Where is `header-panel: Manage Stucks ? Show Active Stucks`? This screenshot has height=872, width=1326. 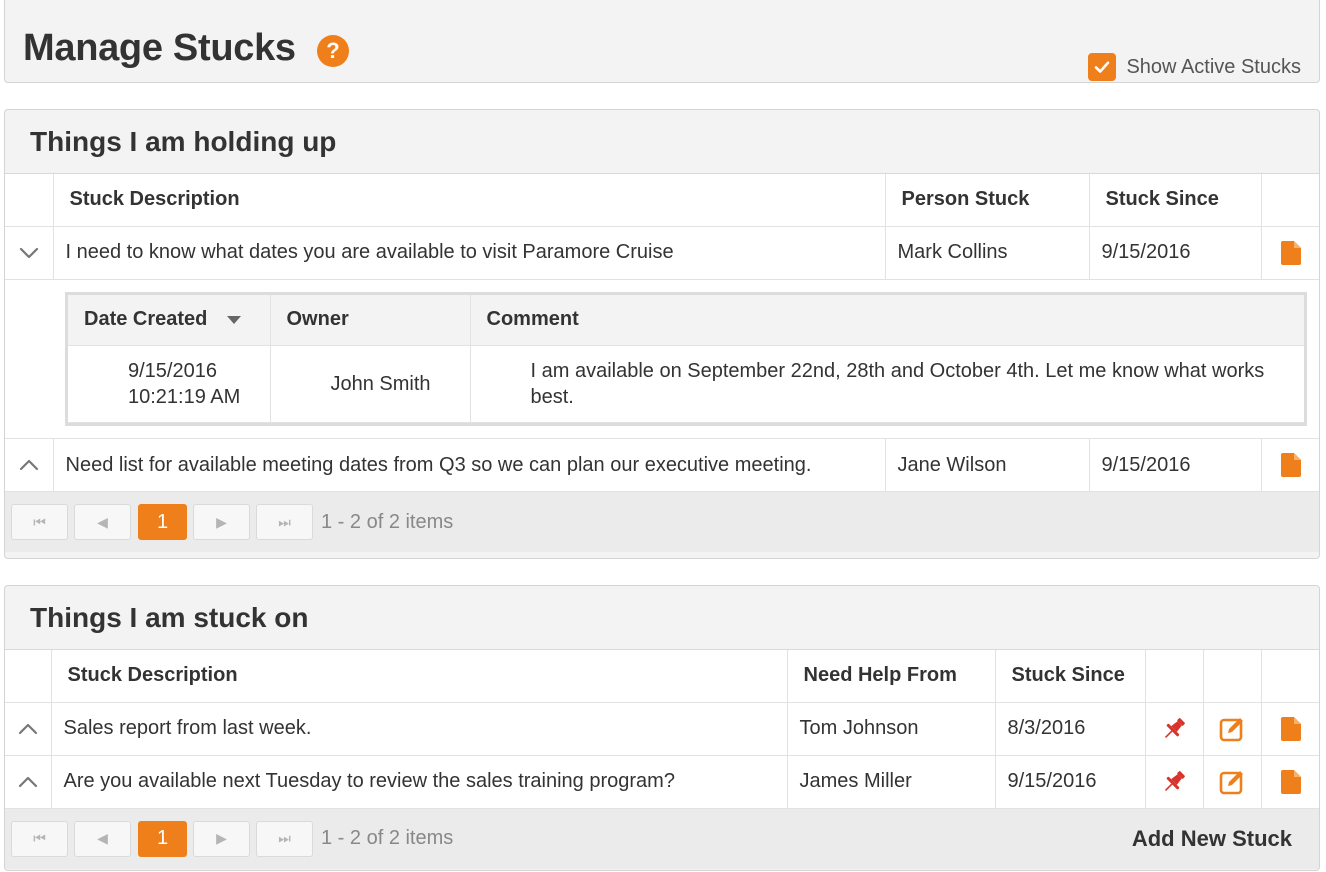
header-panel: Manage Stucks ? Show Active Stucks is located at coordinates (662, 41).